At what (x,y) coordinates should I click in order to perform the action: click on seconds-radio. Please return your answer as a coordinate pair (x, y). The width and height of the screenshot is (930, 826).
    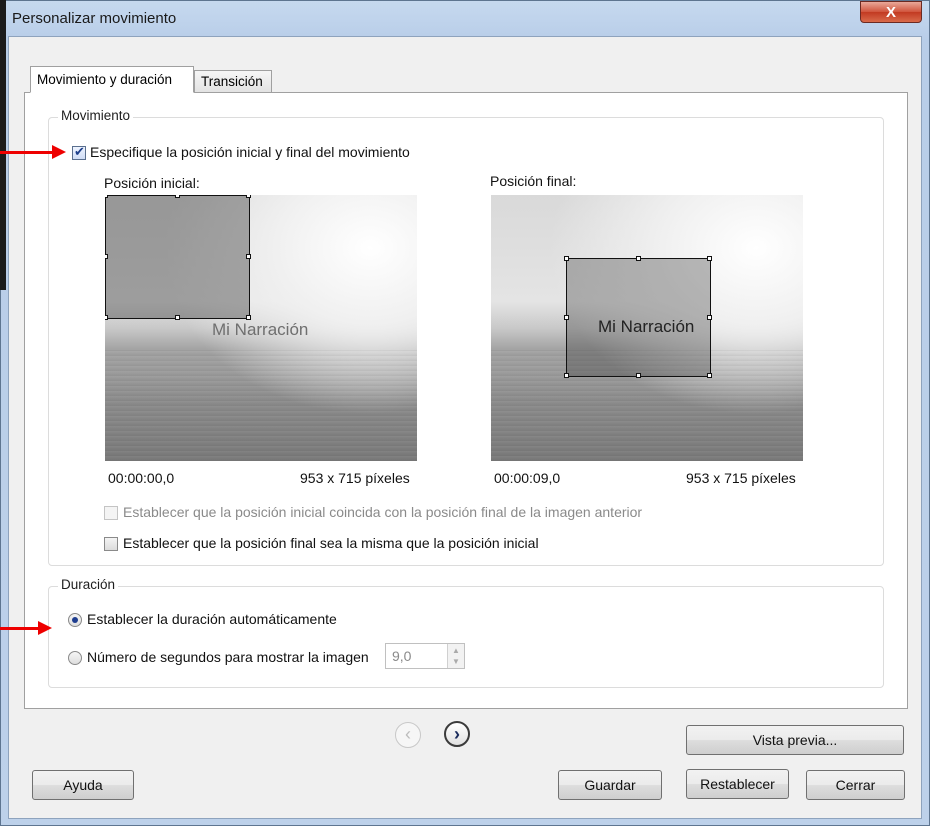
    Looking at the image, I should click on (75, 658).